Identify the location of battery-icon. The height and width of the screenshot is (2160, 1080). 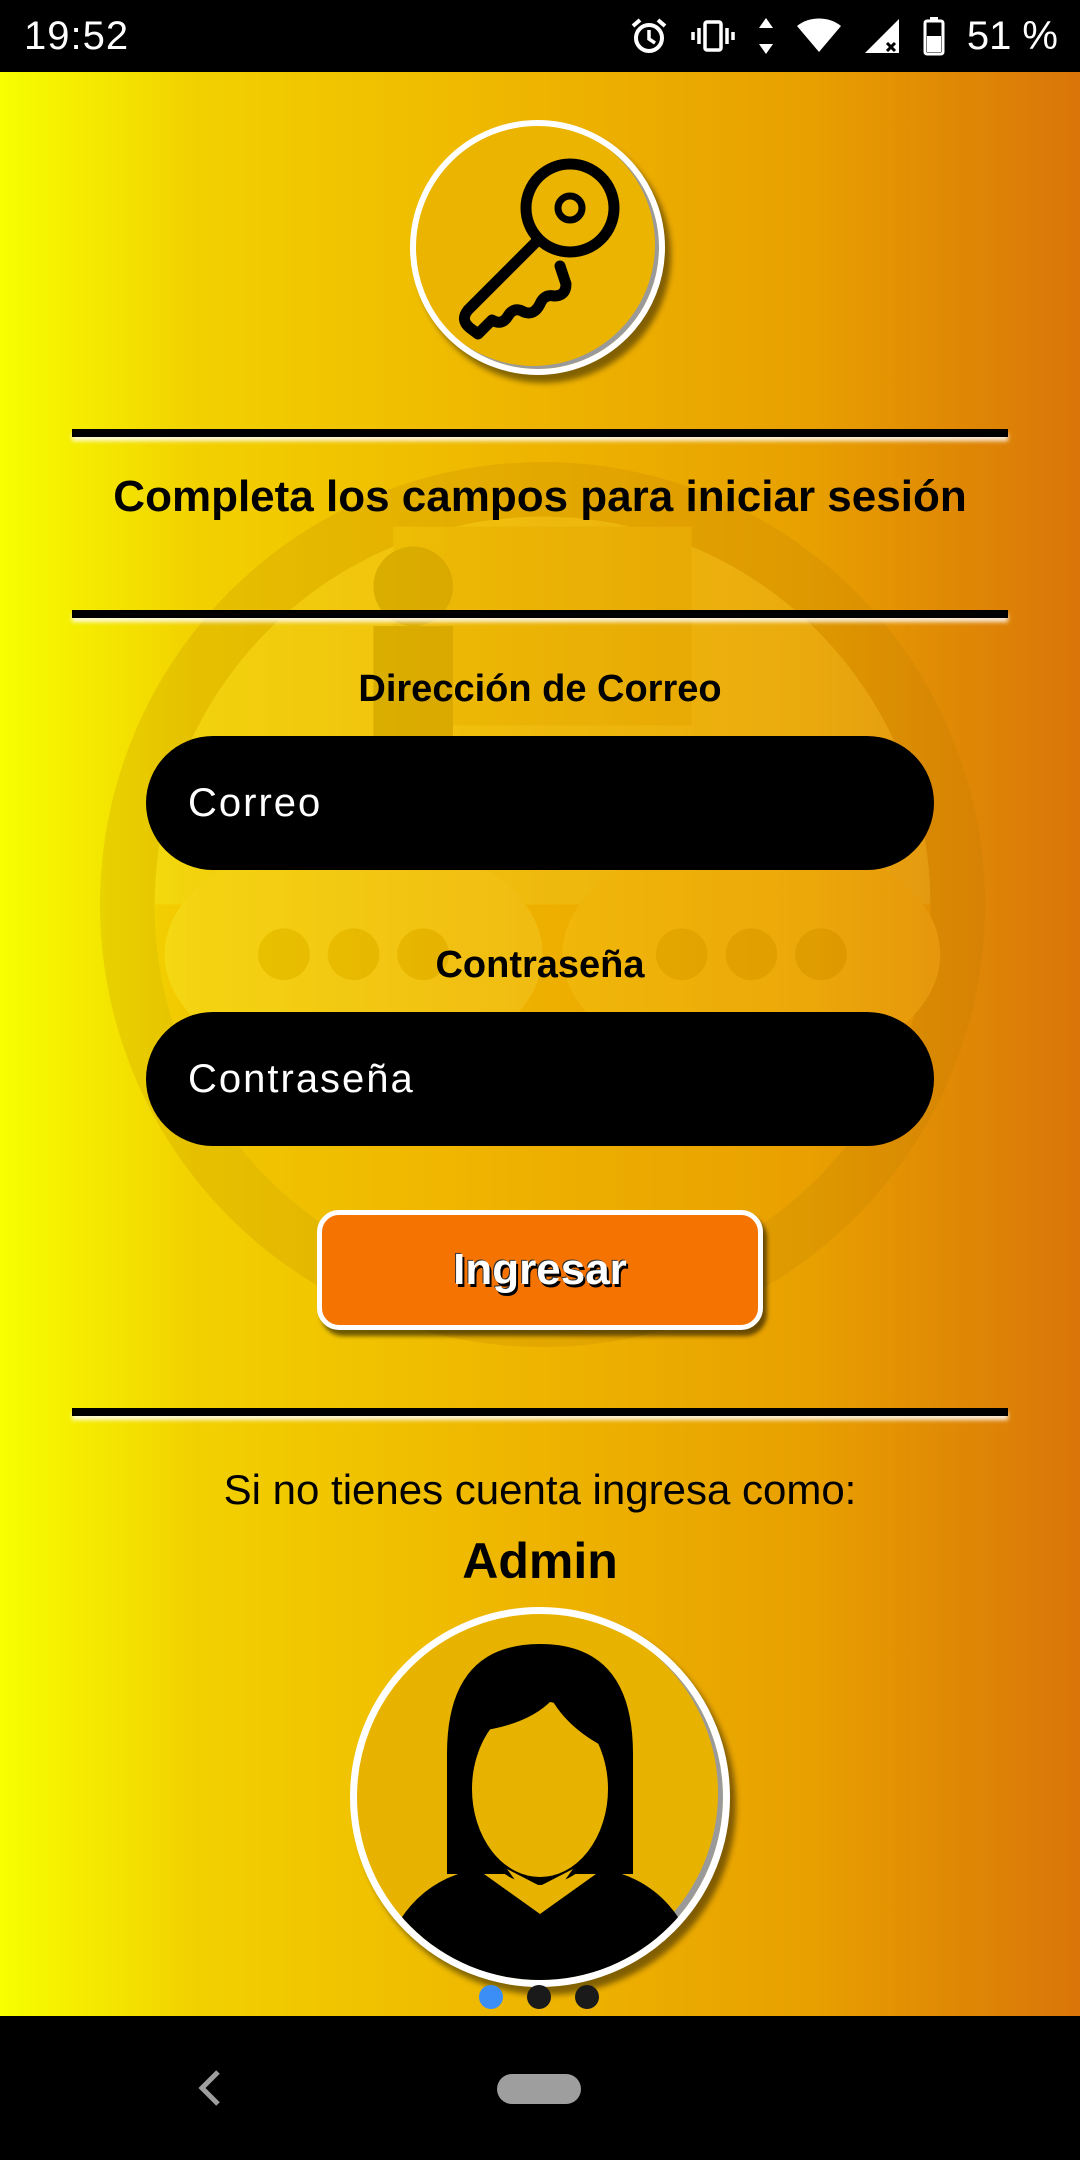
(934, 36).